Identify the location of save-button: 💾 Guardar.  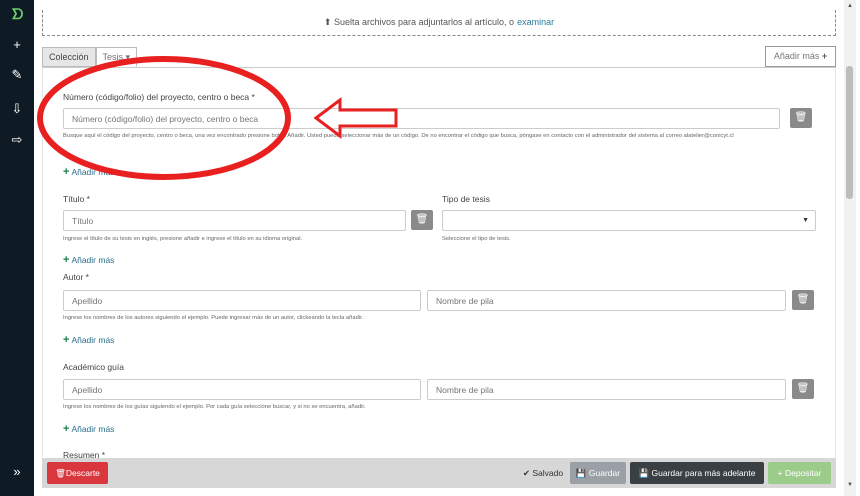
(598, 473).